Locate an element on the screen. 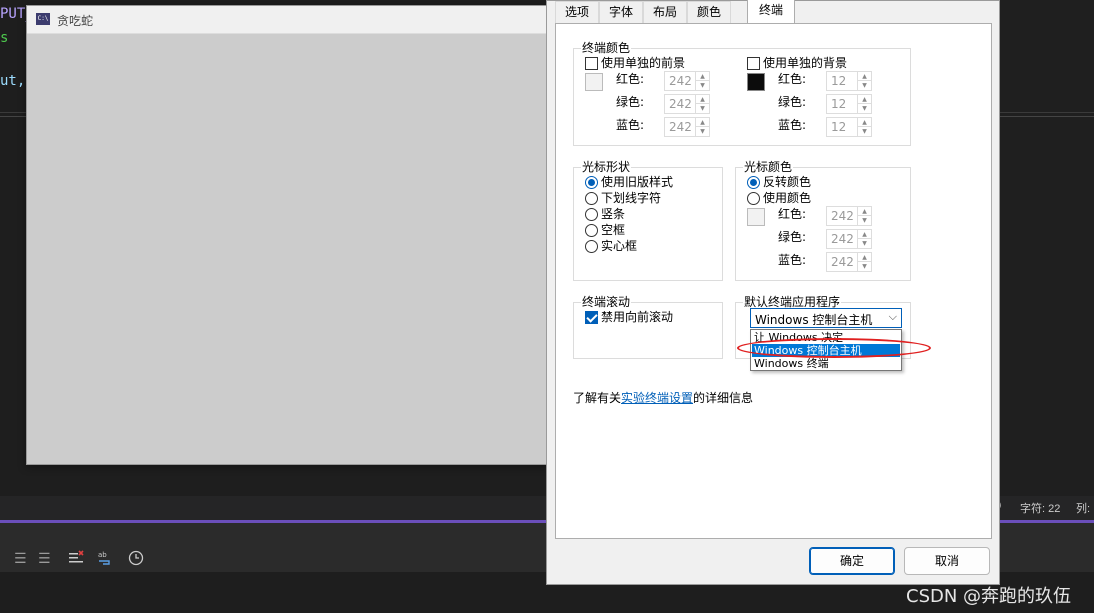  align-right-icon: ☰ is located at coordinates (44, 559).